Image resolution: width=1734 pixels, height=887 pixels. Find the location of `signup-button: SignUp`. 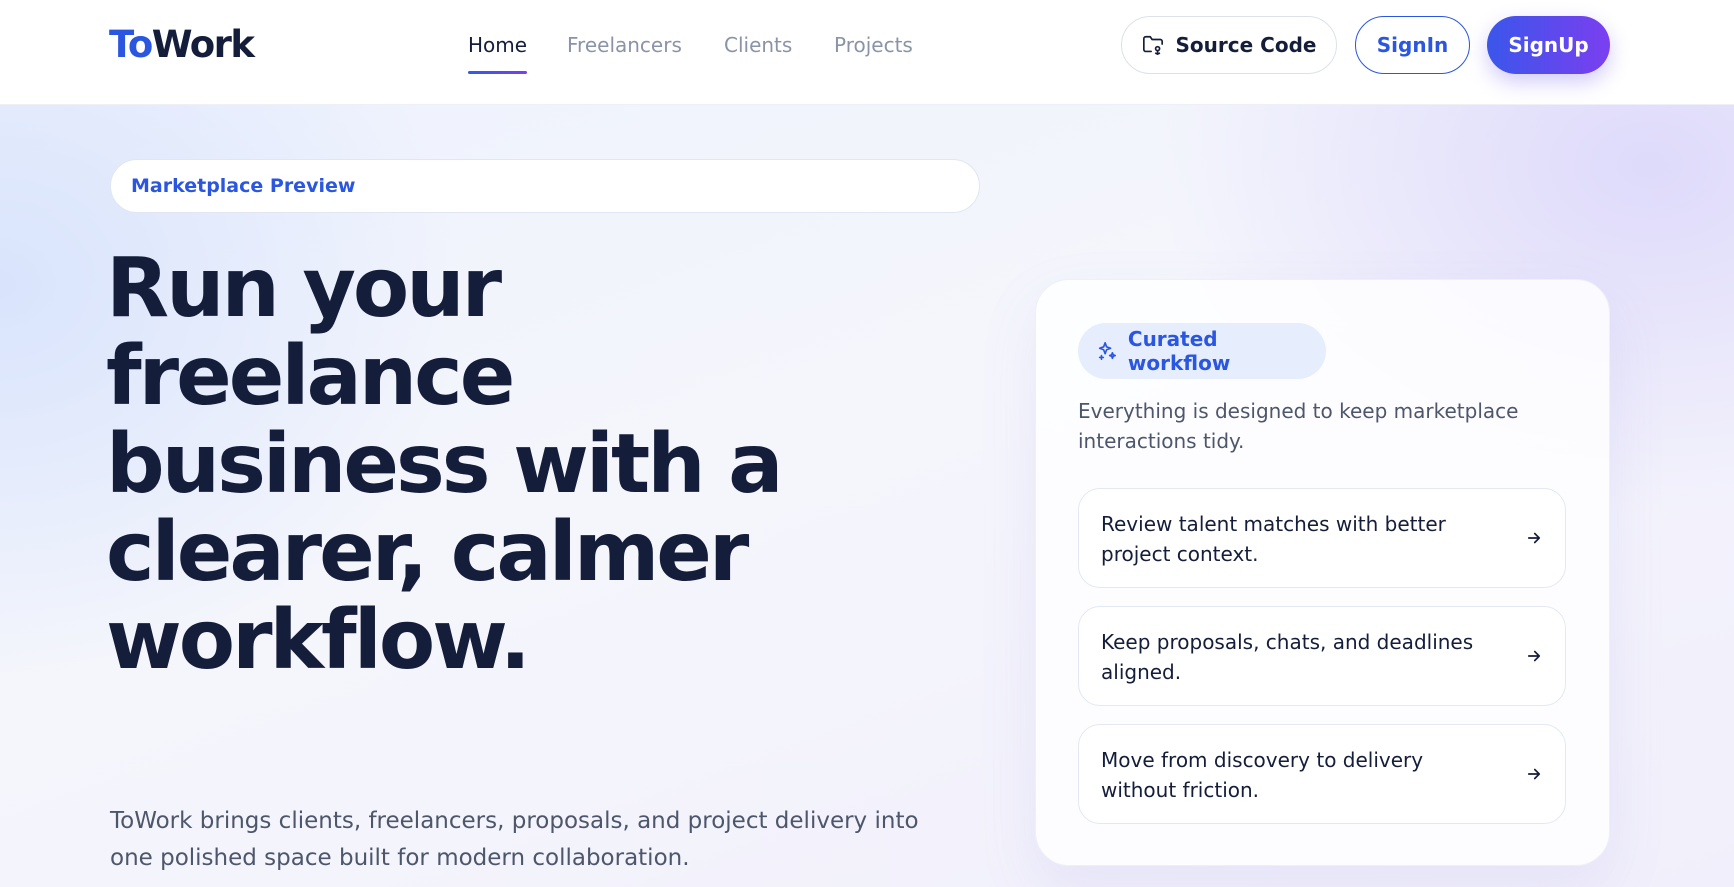

signup-button: SignUp is located at coordinates (1548, 45).